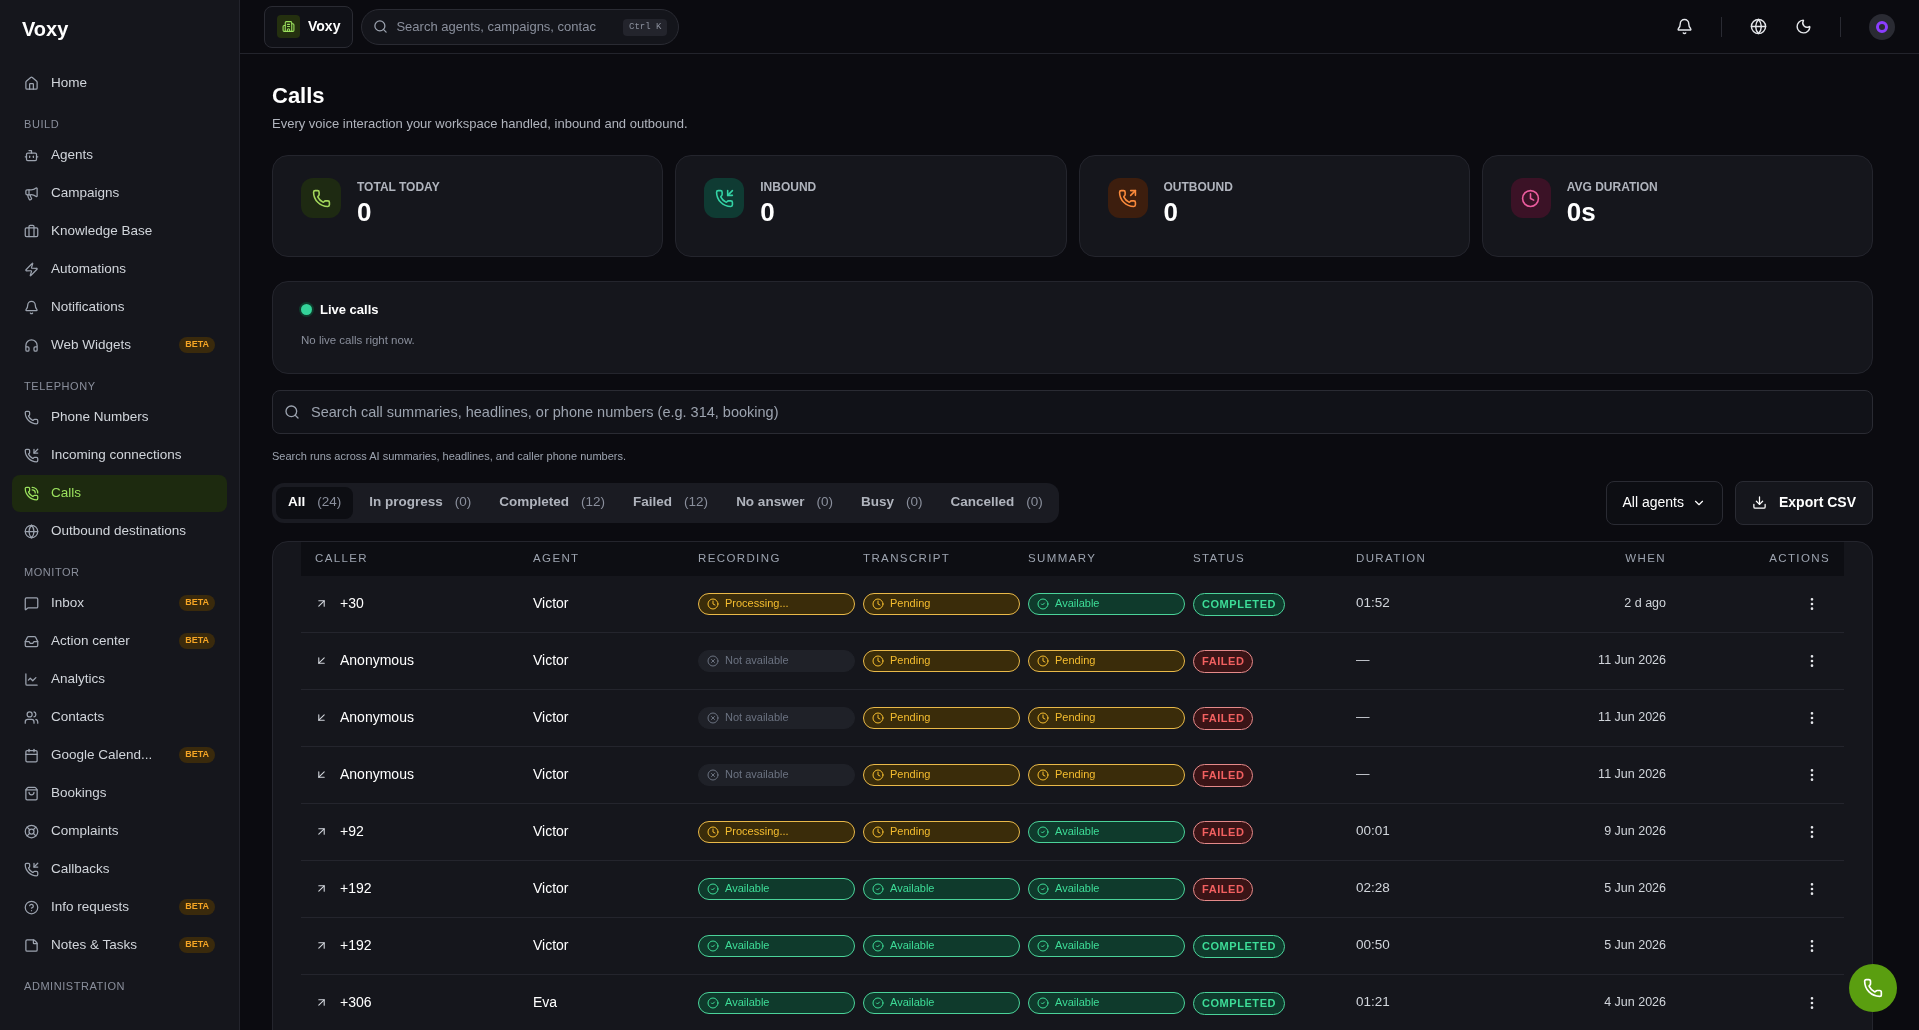 The height and width of the screenshot is (1030, 1919). What do you see at coordinates (724, 198) in the screenshot?
I see `phone-incoming-icon` at bounding box center [724, 198].